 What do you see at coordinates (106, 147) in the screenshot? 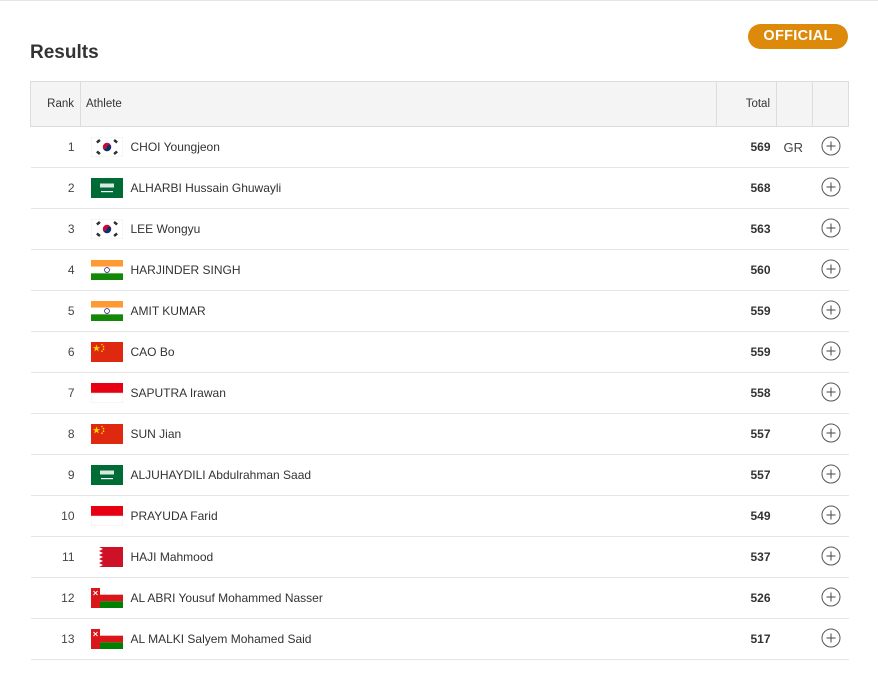
I see `flag-korea-icon` at bounding box center [106, 147].